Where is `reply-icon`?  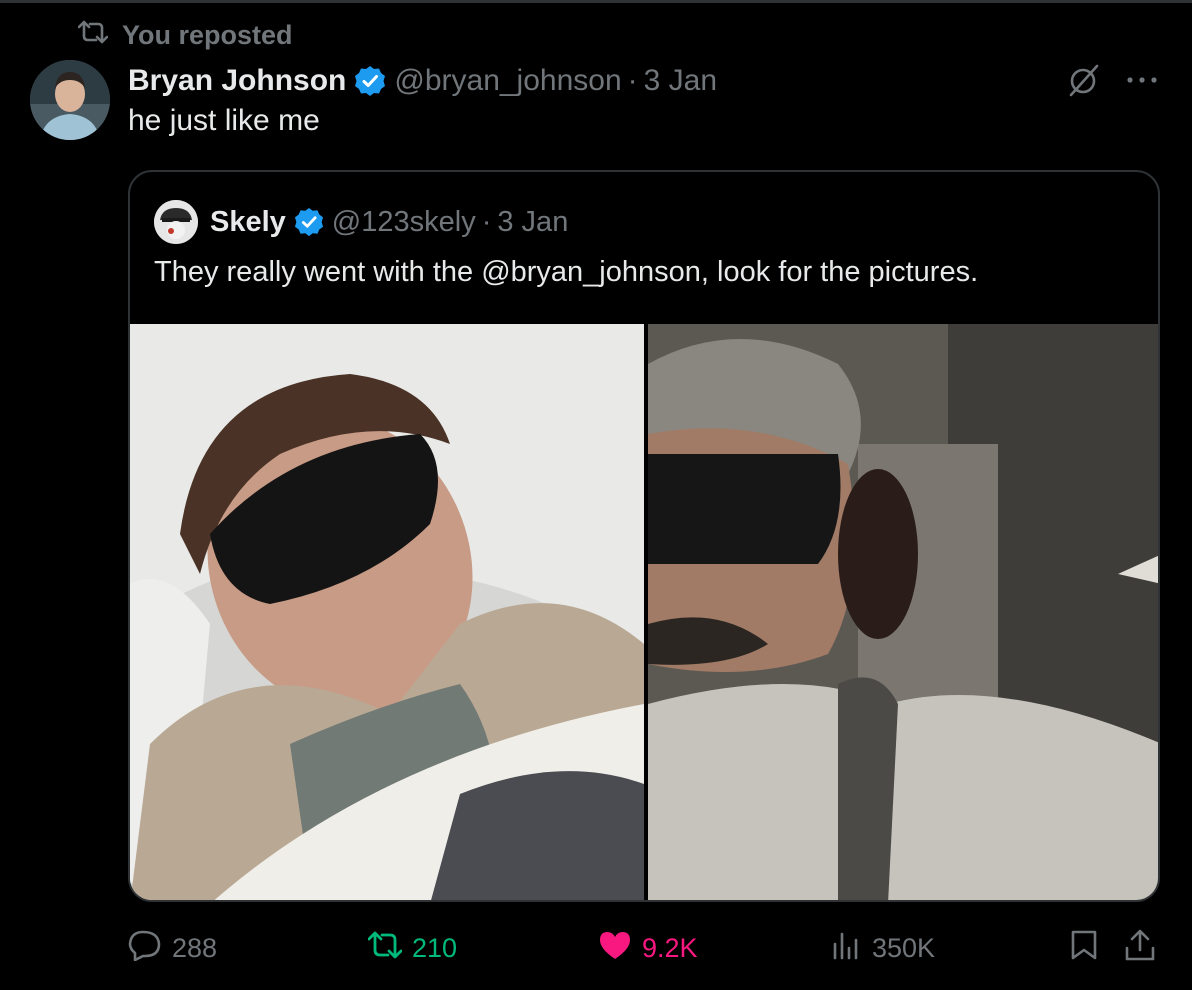 reply-icon is located at coordinates (145, 948).